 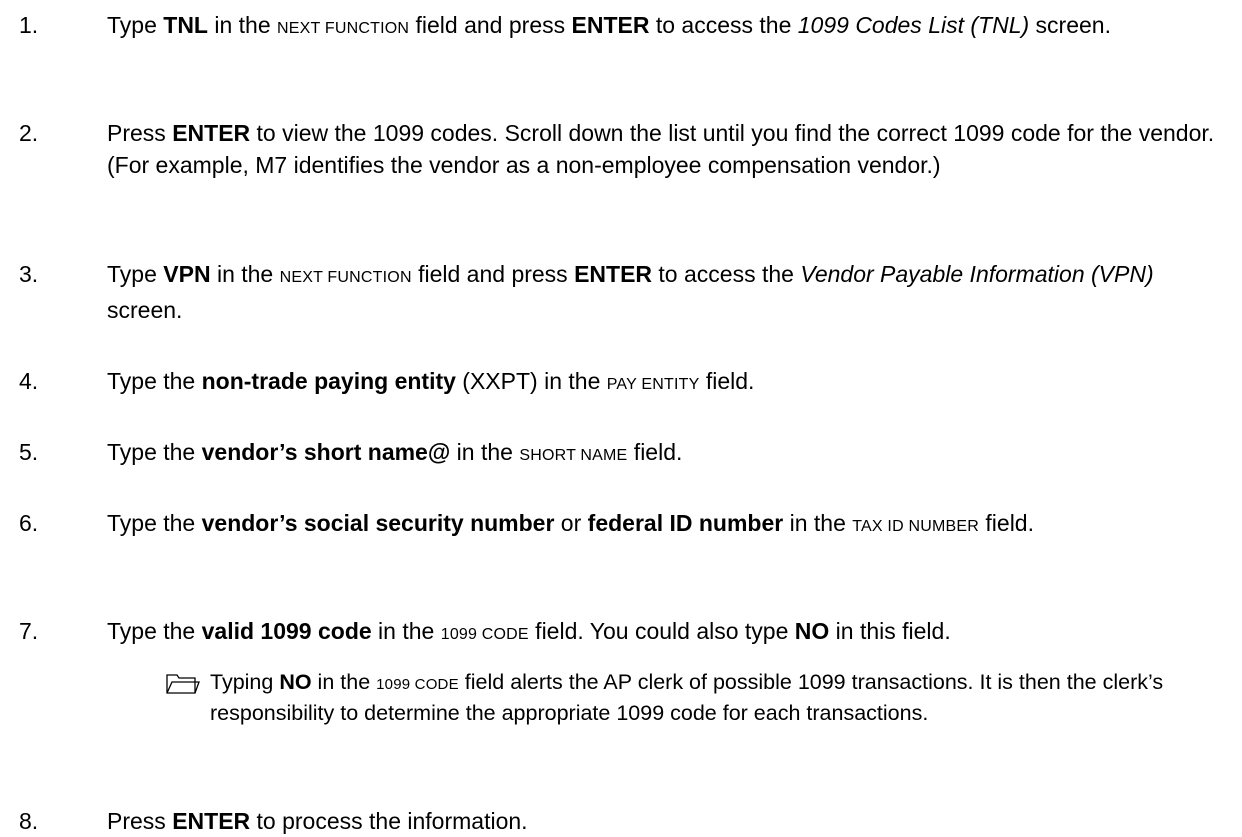 I want to click on step-number: 4., so click(x=29, y=381).